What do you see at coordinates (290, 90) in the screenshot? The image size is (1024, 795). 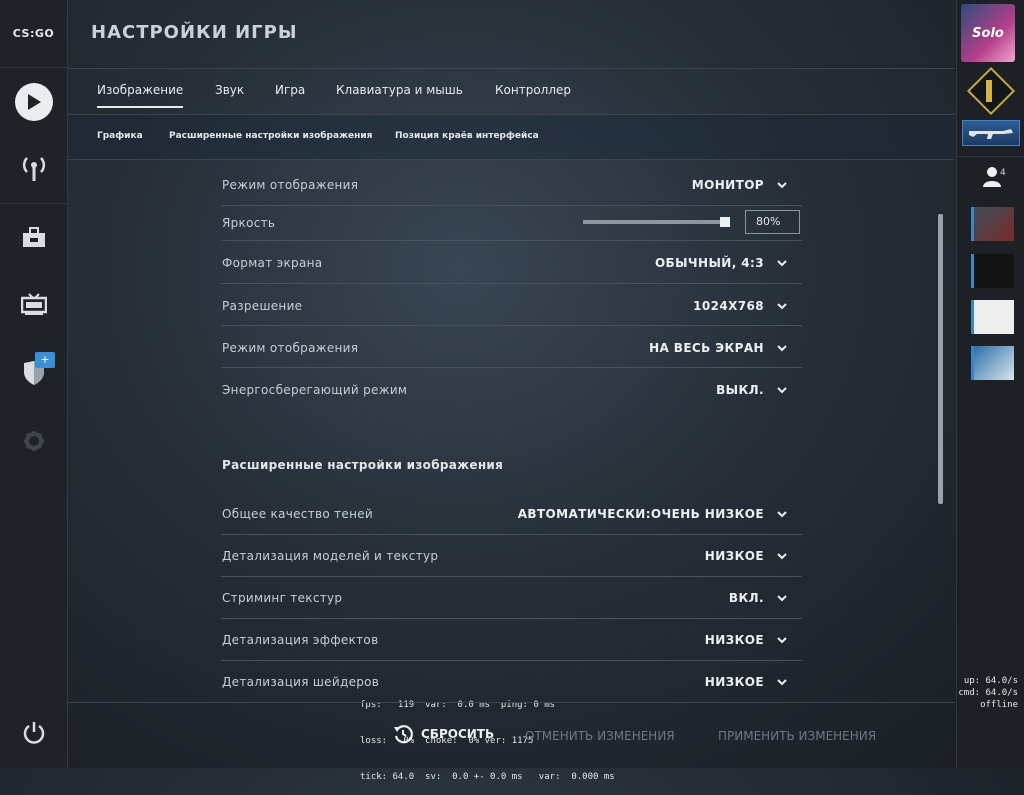 I see `tab-game: Игра` at bounding box center [290, 90].